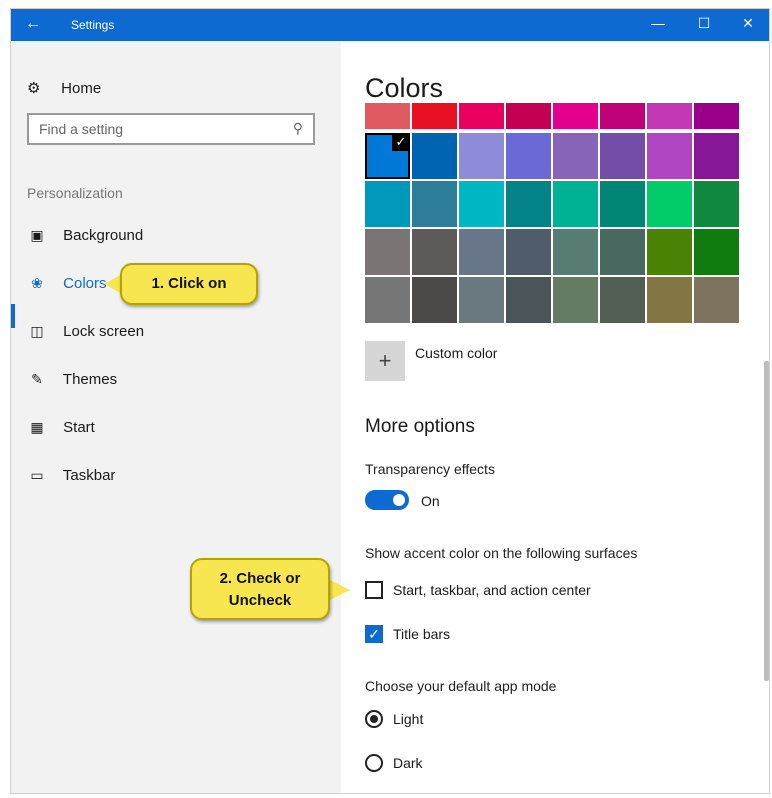 This screenshot has height=798, width=772. What do you see at coordinates (766, 521) in the screenshot?
I see `scrollbar` at bounding box center [766, 521].